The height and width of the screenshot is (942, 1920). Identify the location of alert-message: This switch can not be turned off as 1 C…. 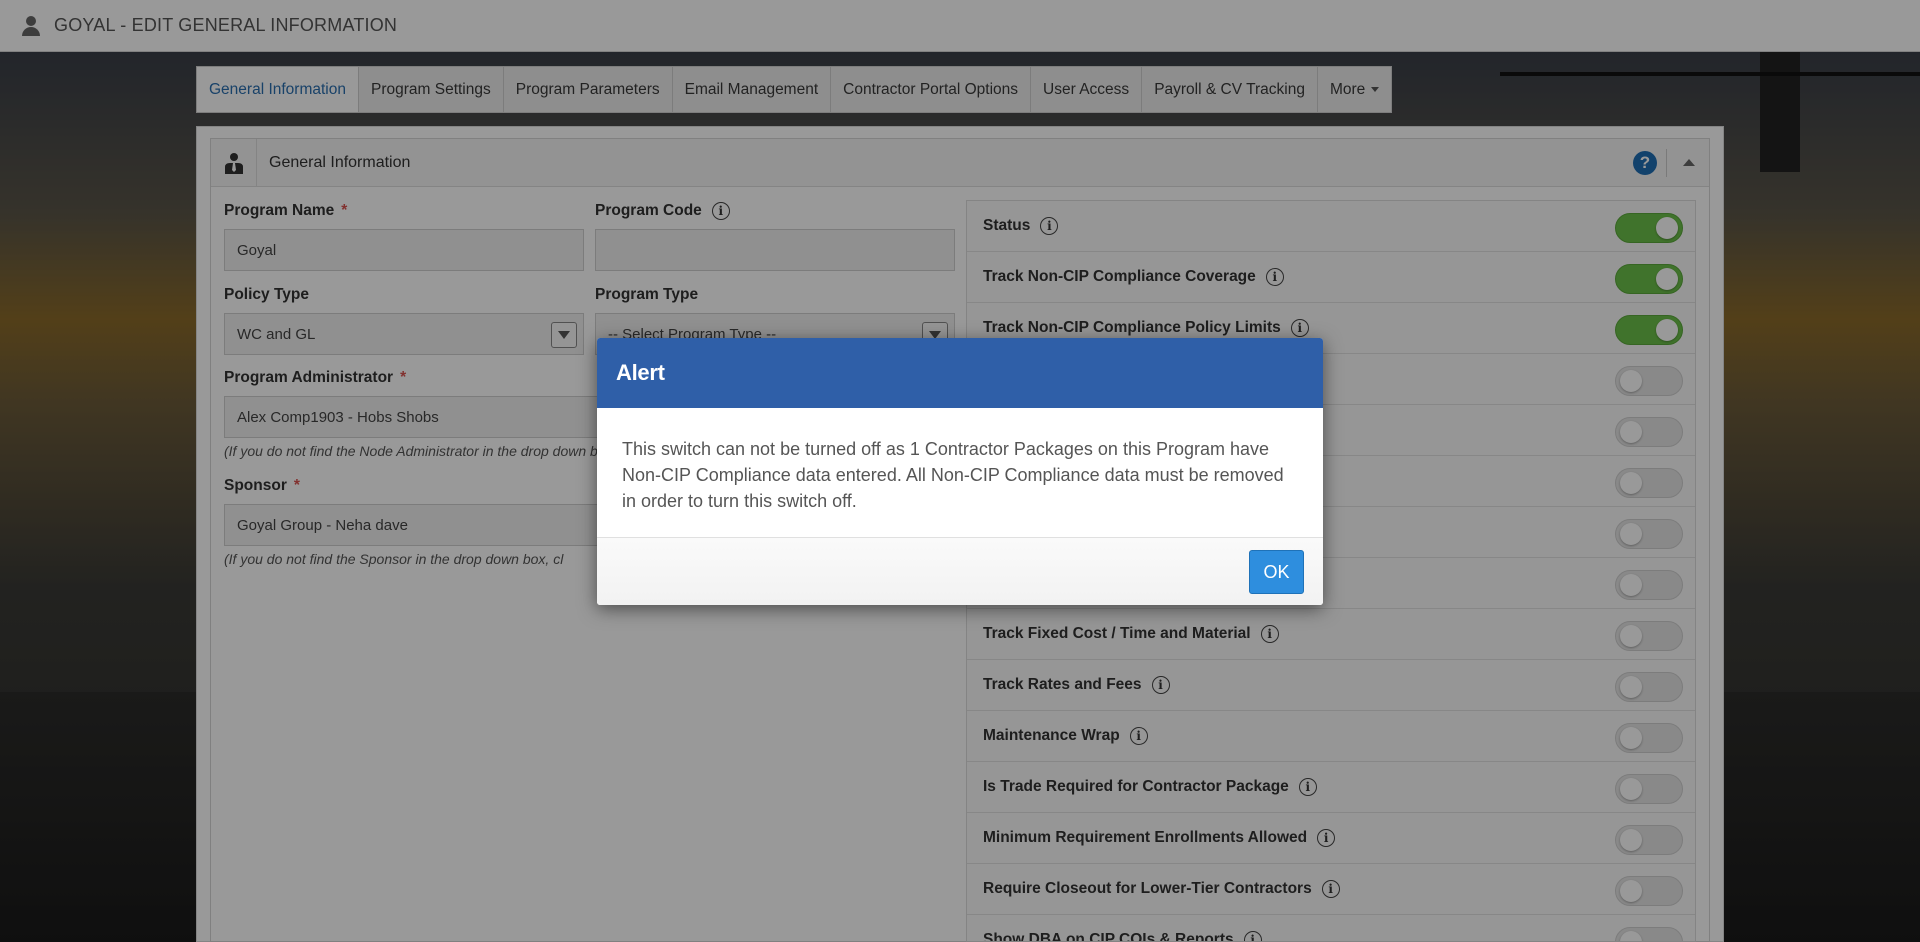
(960, 473).